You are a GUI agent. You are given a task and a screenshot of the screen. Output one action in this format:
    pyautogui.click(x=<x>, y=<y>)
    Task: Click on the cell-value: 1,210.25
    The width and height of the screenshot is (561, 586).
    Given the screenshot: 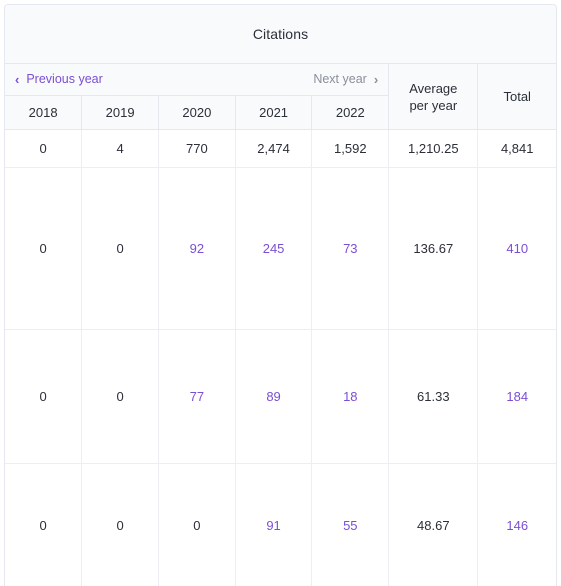 What is the action you would take?
    pyautogui.click(x=433, y=148)
    